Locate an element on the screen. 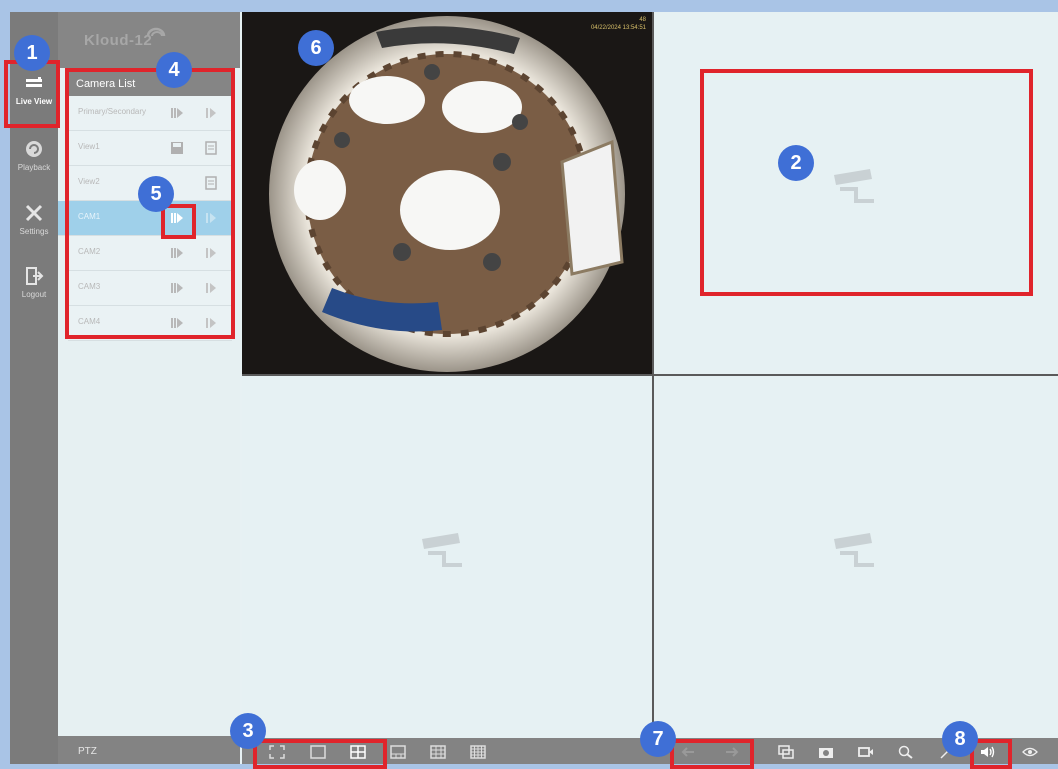 The image size is (1058, 769). nav-logout-label: Logout is located at coordinates (34, 294).